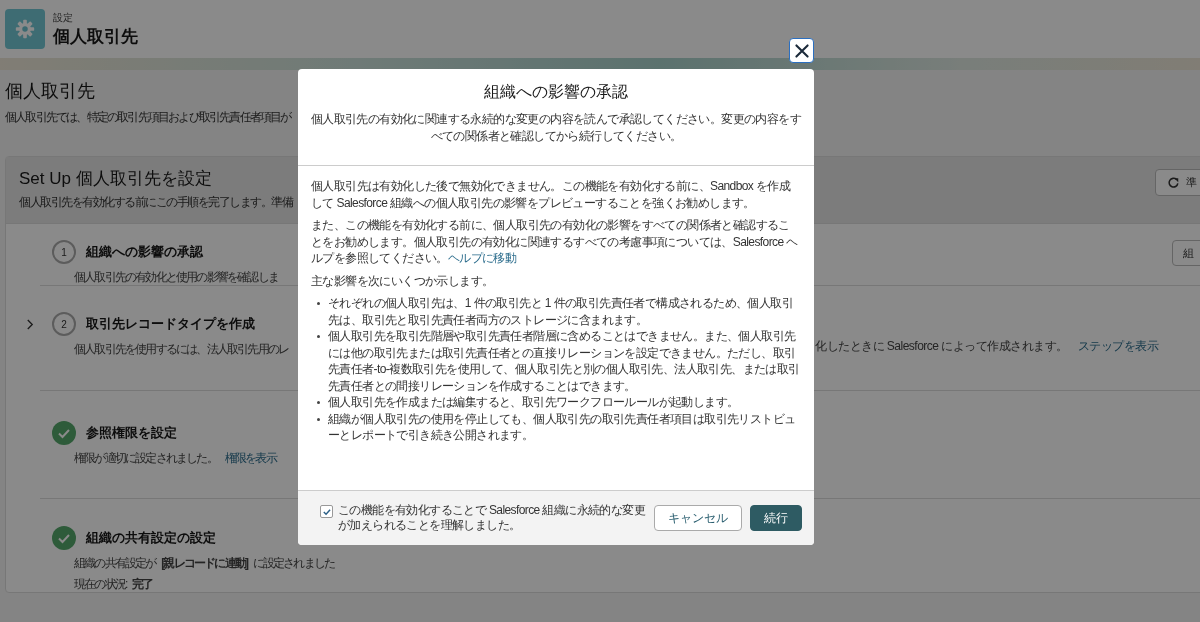 Image resolution: width=1200 pixels, height=622 pixels. What do you see at coordinates (204, 563) in the screenshot?
I see `step-description: 組織の共有設定が [親レコードに連動] に設定されました` at bounding box center [204, 563].